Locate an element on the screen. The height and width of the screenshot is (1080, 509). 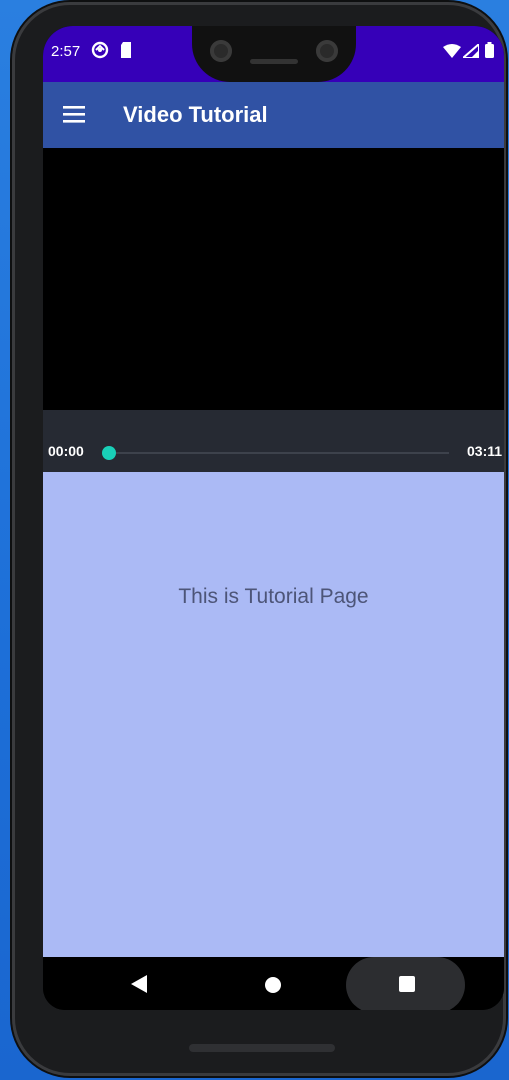
front-sensor is located at coordinates (327, 51).